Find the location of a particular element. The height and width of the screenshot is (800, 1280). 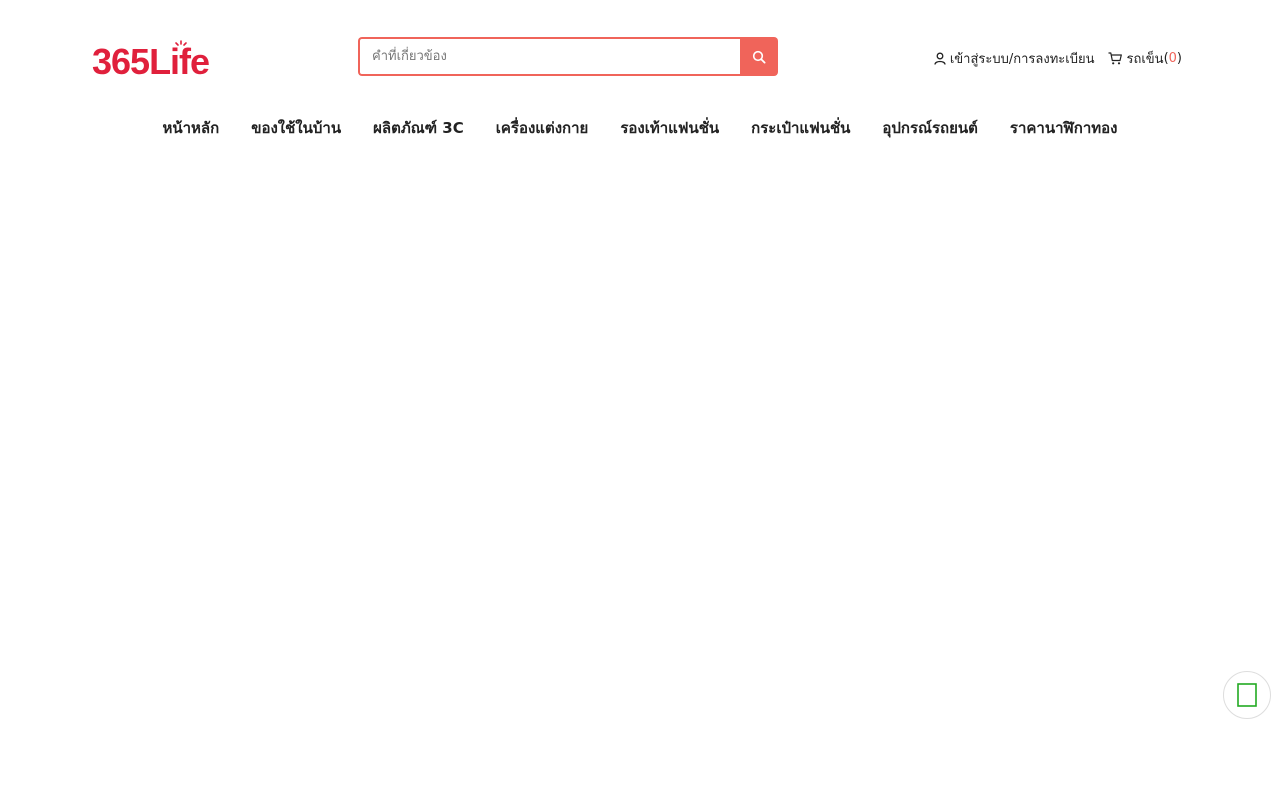

logo: 365Life is located at coordinates (154, 59).